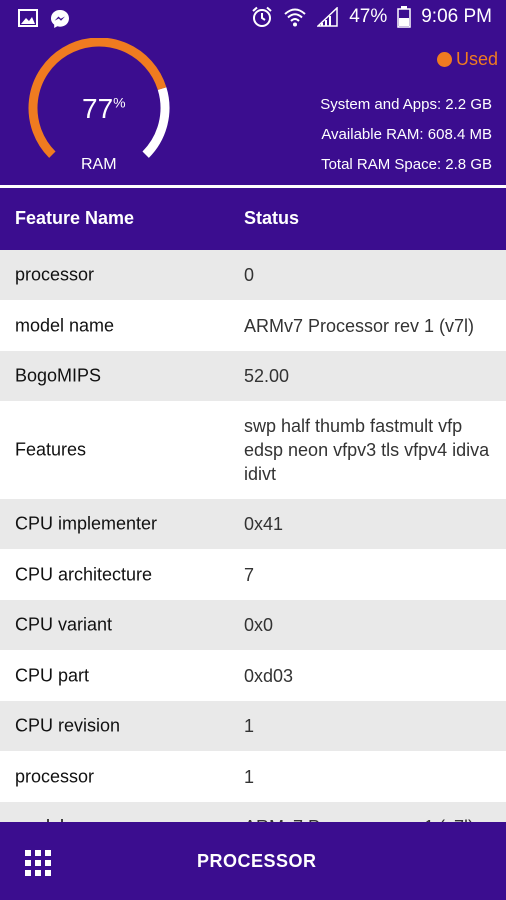 This screenshot has width=506, height=900. Describe the element at coordinates (51, 449) in the screenshot. I see `feature-cell: Features` at that location.